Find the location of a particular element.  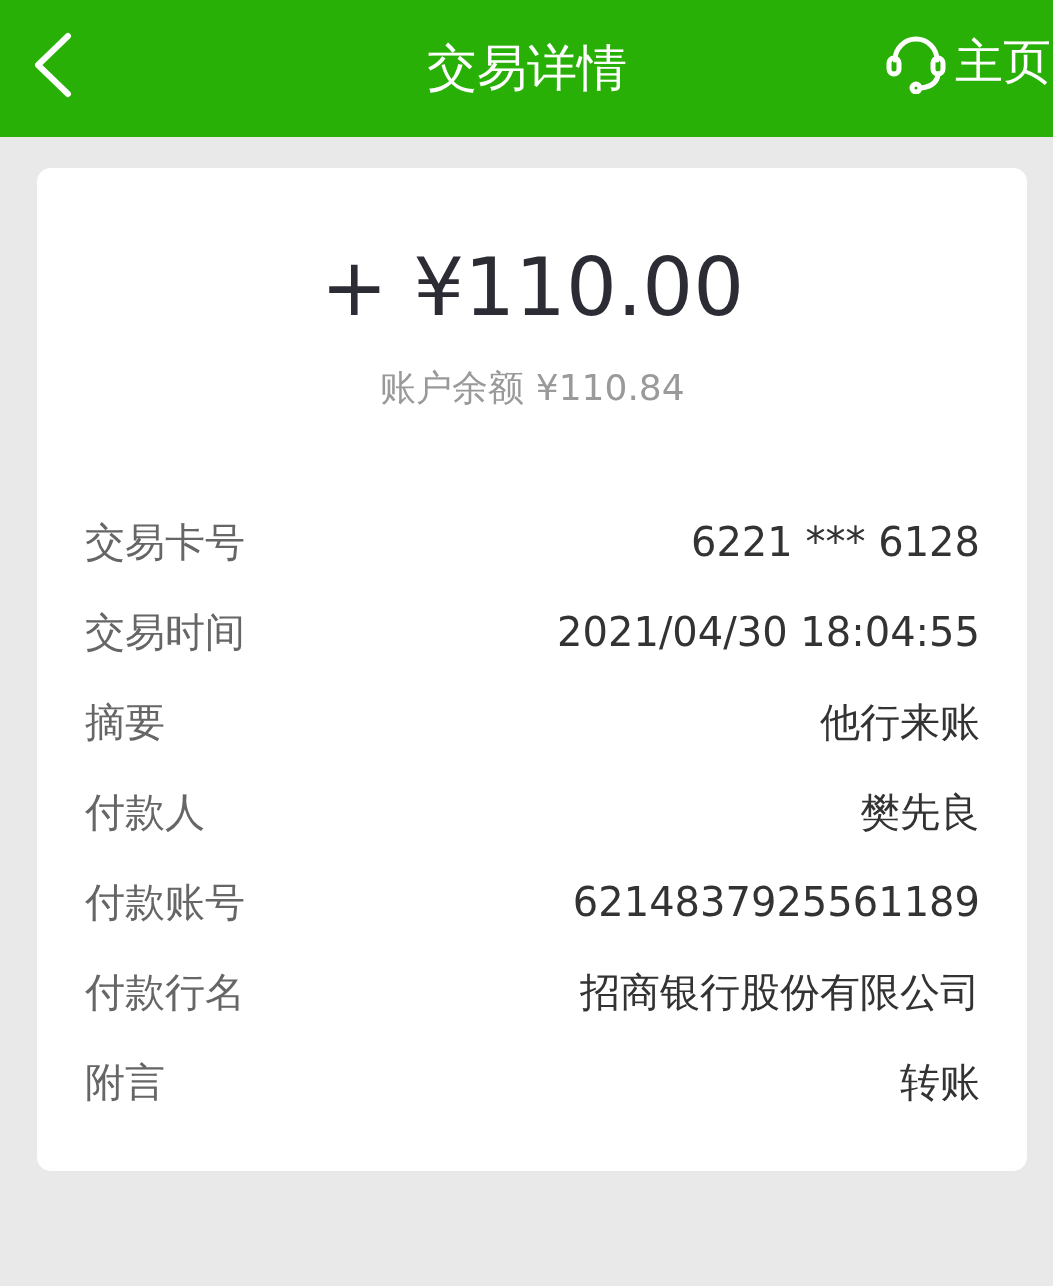

amount-text: + ¥110.00 is located at coordinates (532, 288).